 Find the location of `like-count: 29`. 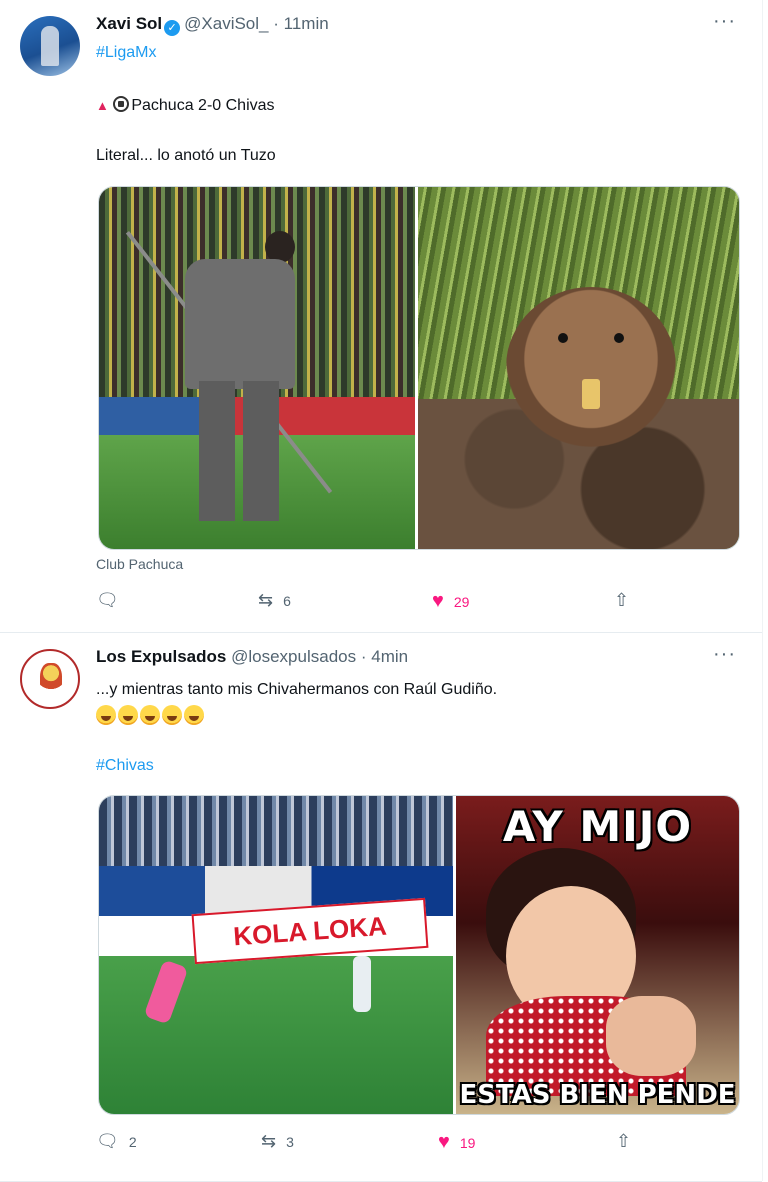

like-count: 29 is located at coordinates (461, 601).